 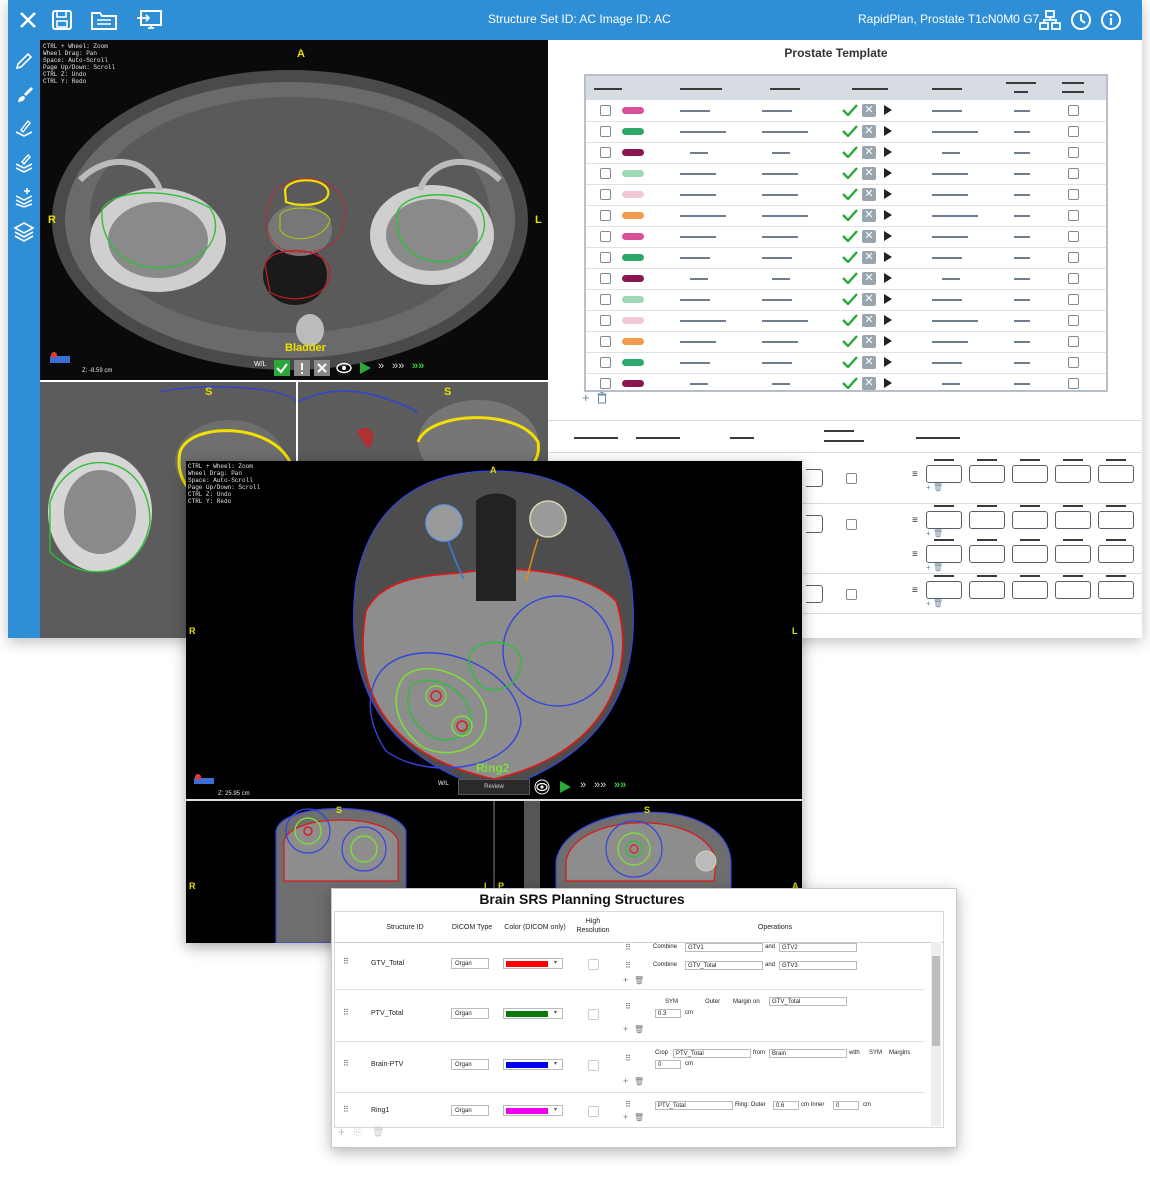 What do you see at coordinates (602, 398) in the screenshot?
I see `delete-row-icon` at bounding box center [602, 398].